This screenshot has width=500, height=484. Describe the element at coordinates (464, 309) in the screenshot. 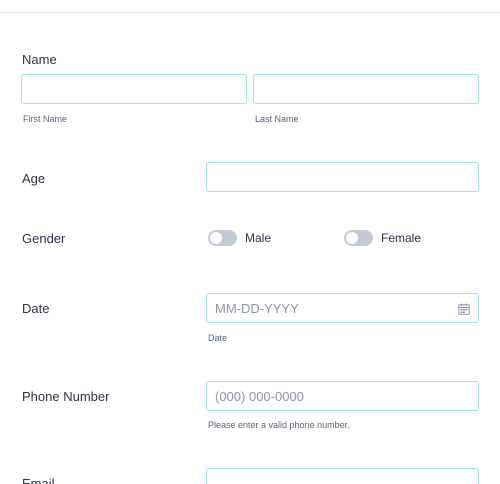

I see `calendar-icon` at that location.